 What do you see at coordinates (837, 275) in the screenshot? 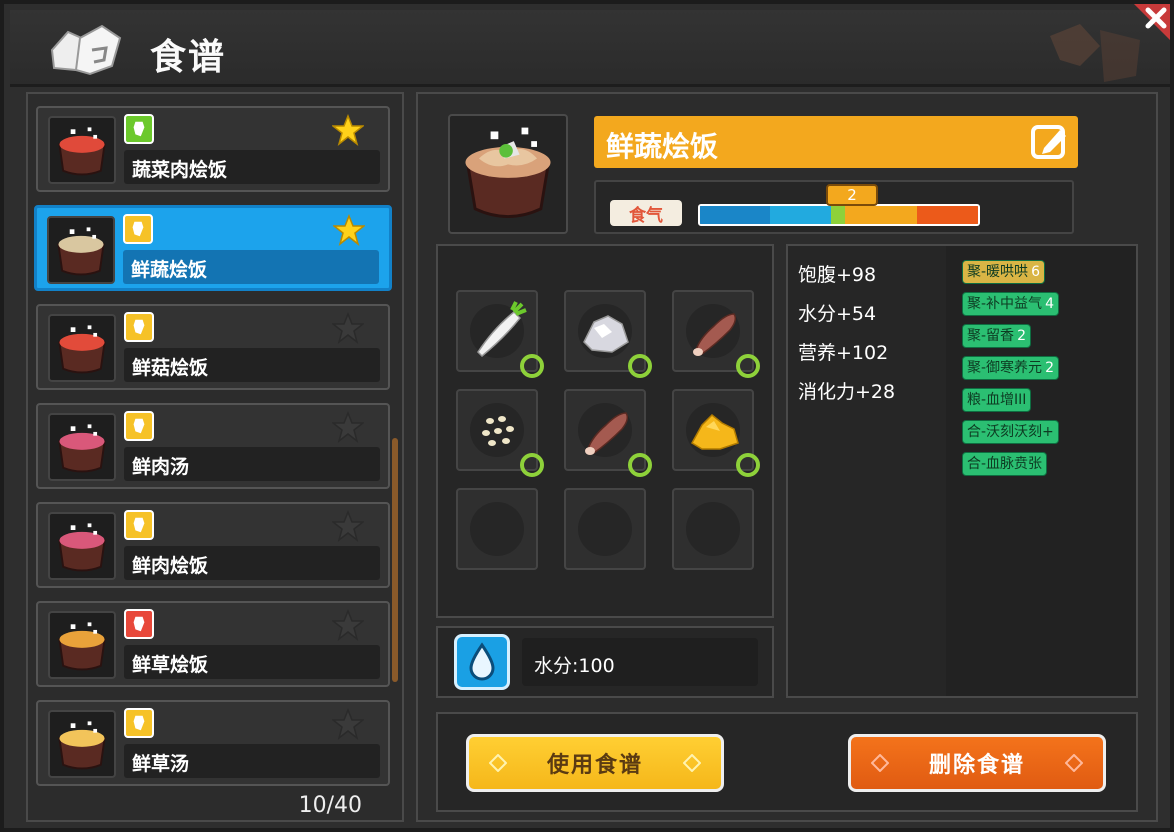
I see `stat-value: 饱腹+98` at bounding box center [837, 275].